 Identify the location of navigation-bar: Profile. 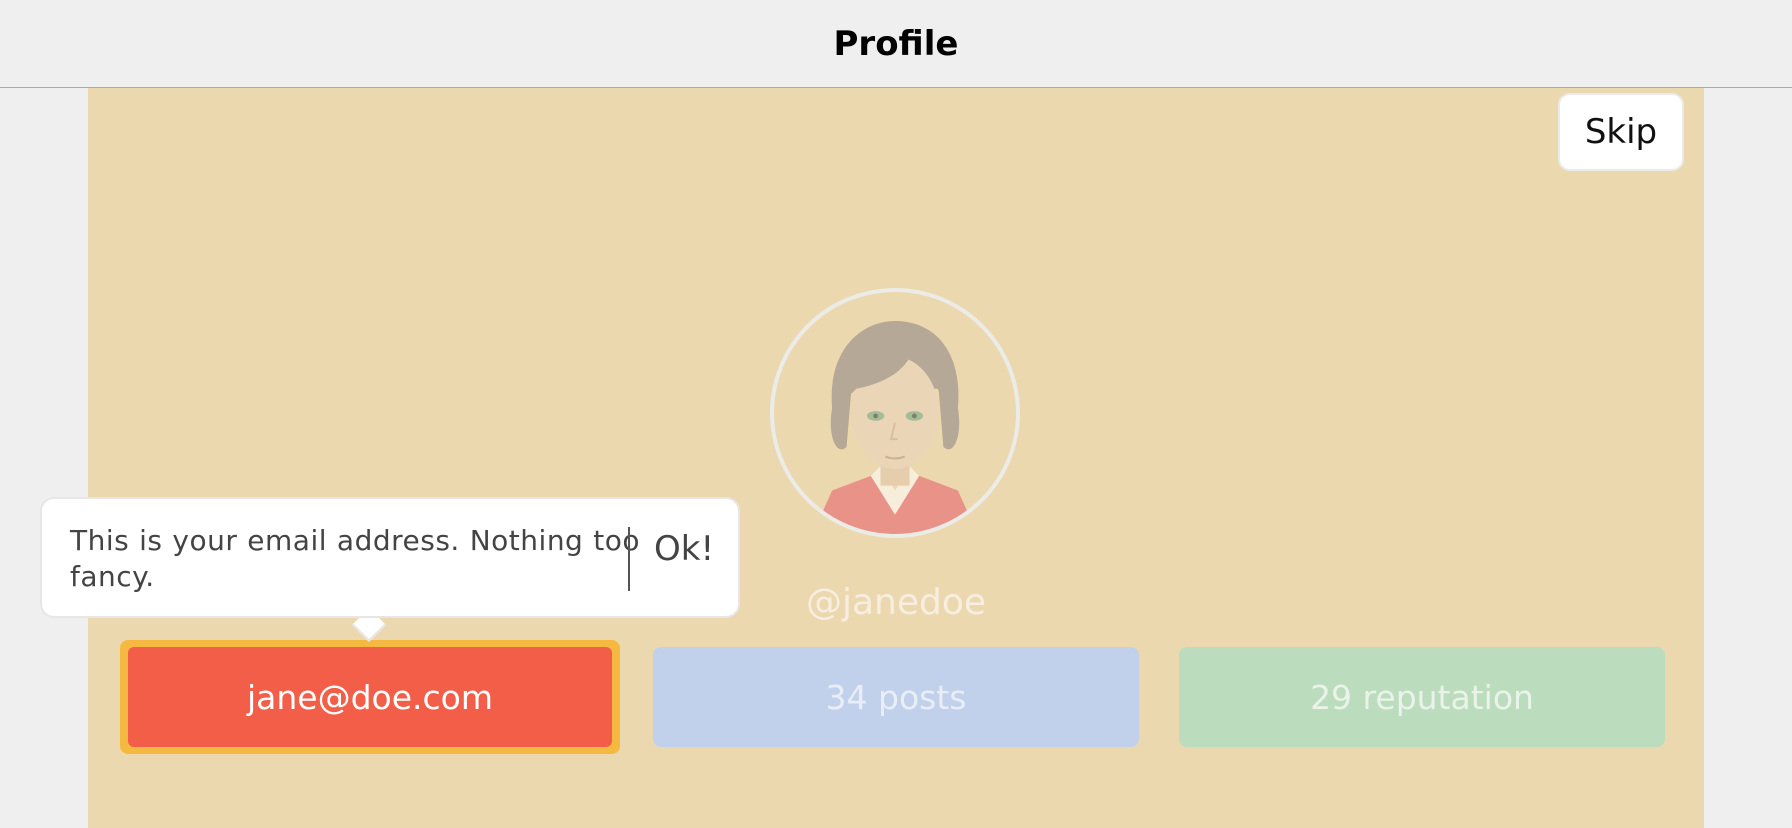
(896, 44).